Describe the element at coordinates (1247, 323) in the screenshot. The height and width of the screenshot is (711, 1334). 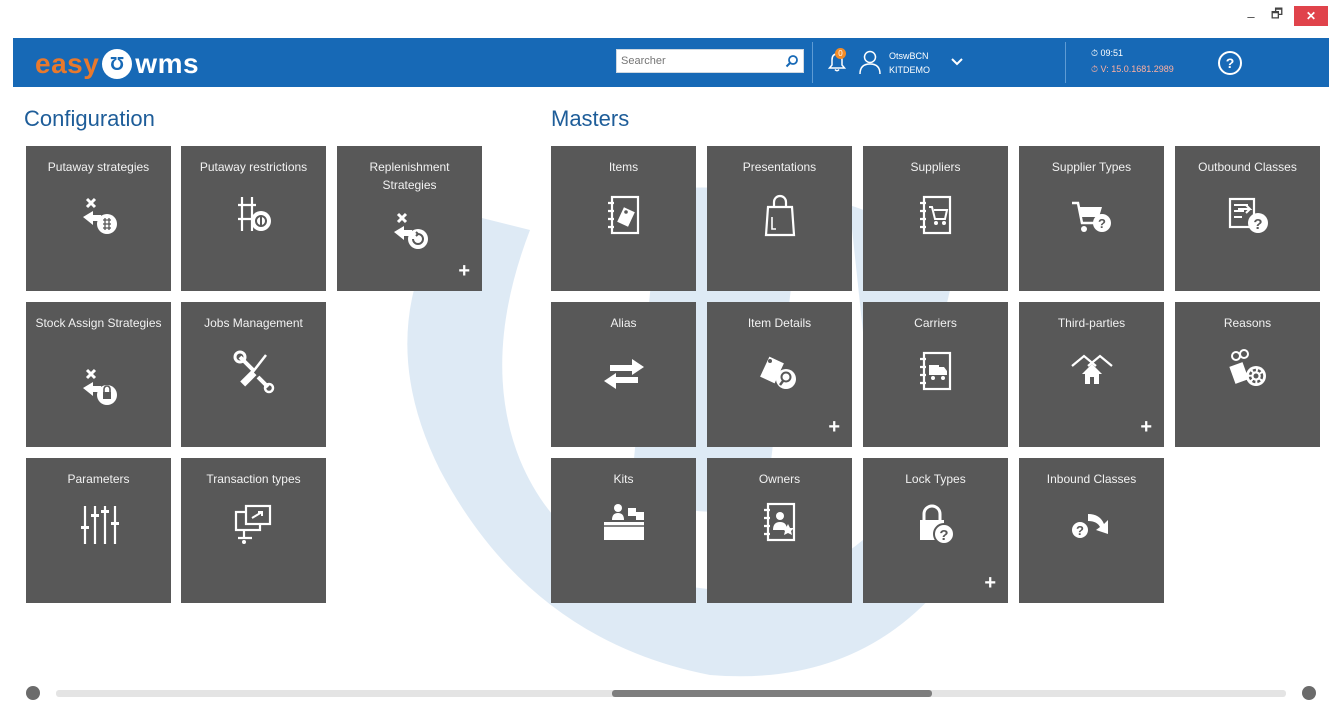
I see `tile-label: Reasons` at that location.